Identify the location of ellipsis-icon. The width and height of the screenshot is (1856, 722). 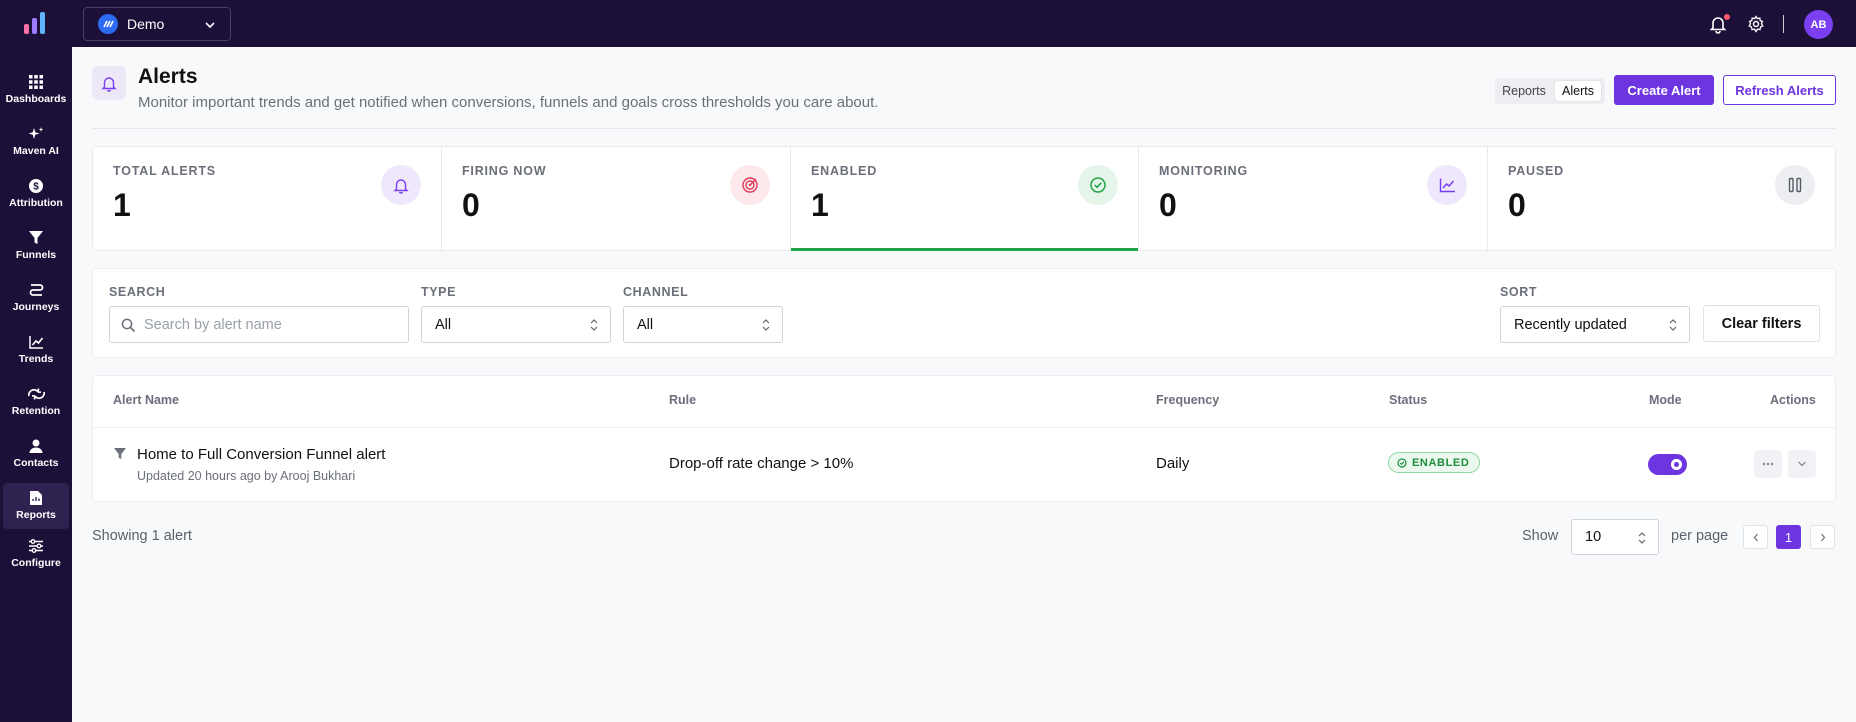
(1768, 464).